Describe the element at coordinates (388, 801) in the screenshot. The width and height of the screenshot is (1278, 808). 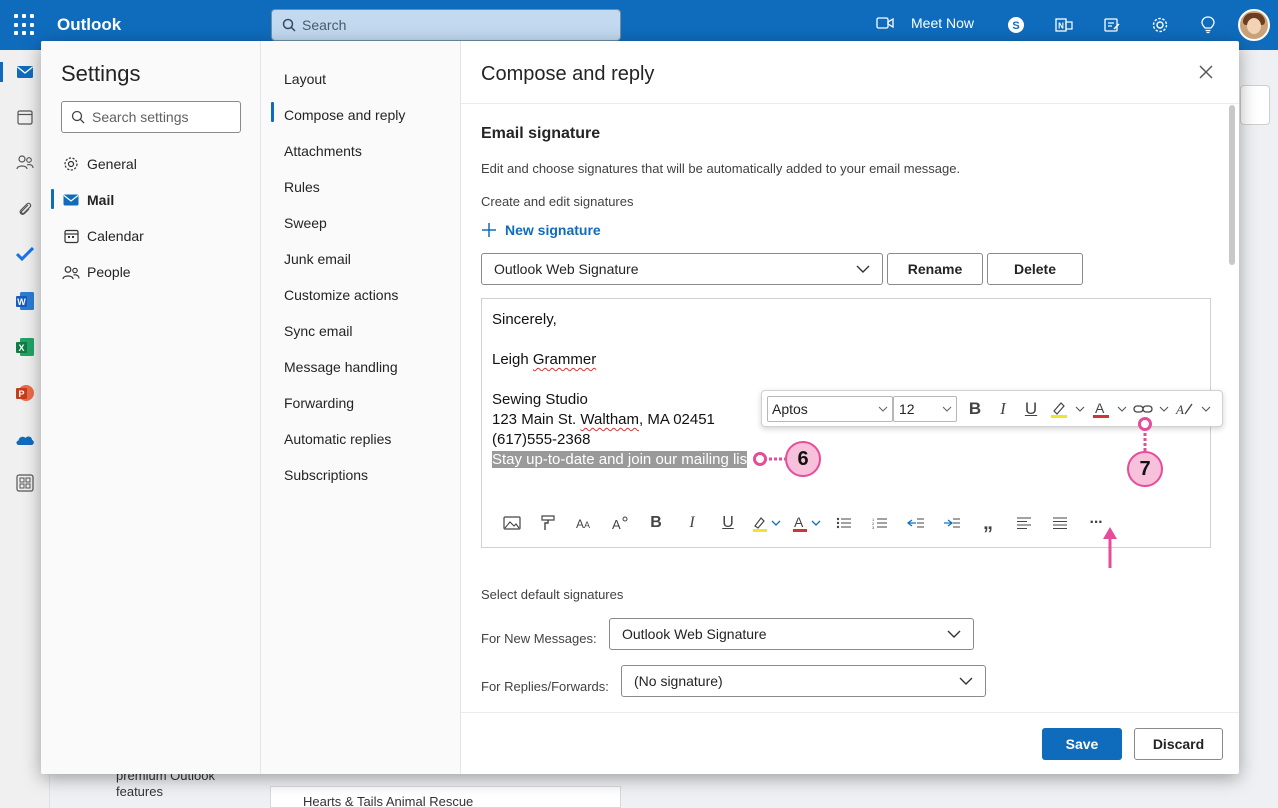
I see `background-message-subject: Hearts & Tails Animal Rescue` at that location.